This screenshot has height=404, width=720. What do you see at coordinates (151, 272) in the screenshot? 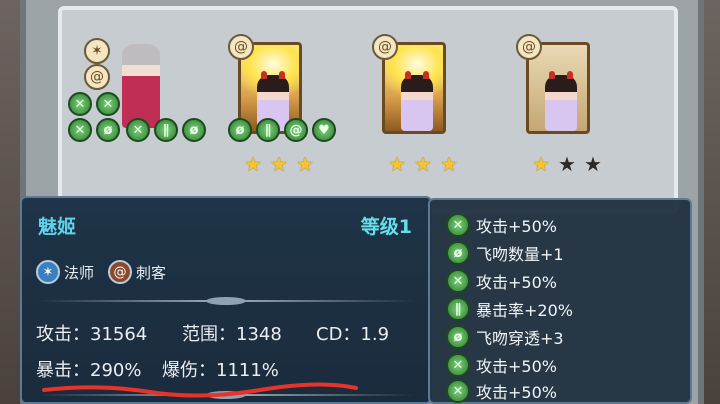
I see `class-label: 刺客` at bounding box center [151, 272].